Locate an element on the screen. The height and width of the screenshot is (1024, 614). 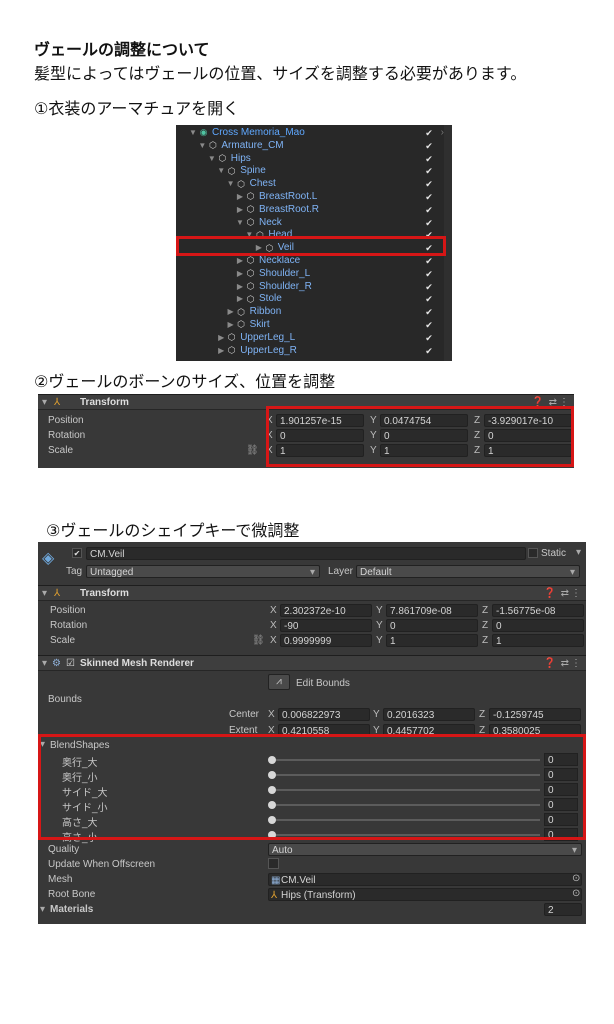
transform-header: ▾ ⅄ Transform ❓ ⇄ ⋮ is located at coordinates (312, 593).